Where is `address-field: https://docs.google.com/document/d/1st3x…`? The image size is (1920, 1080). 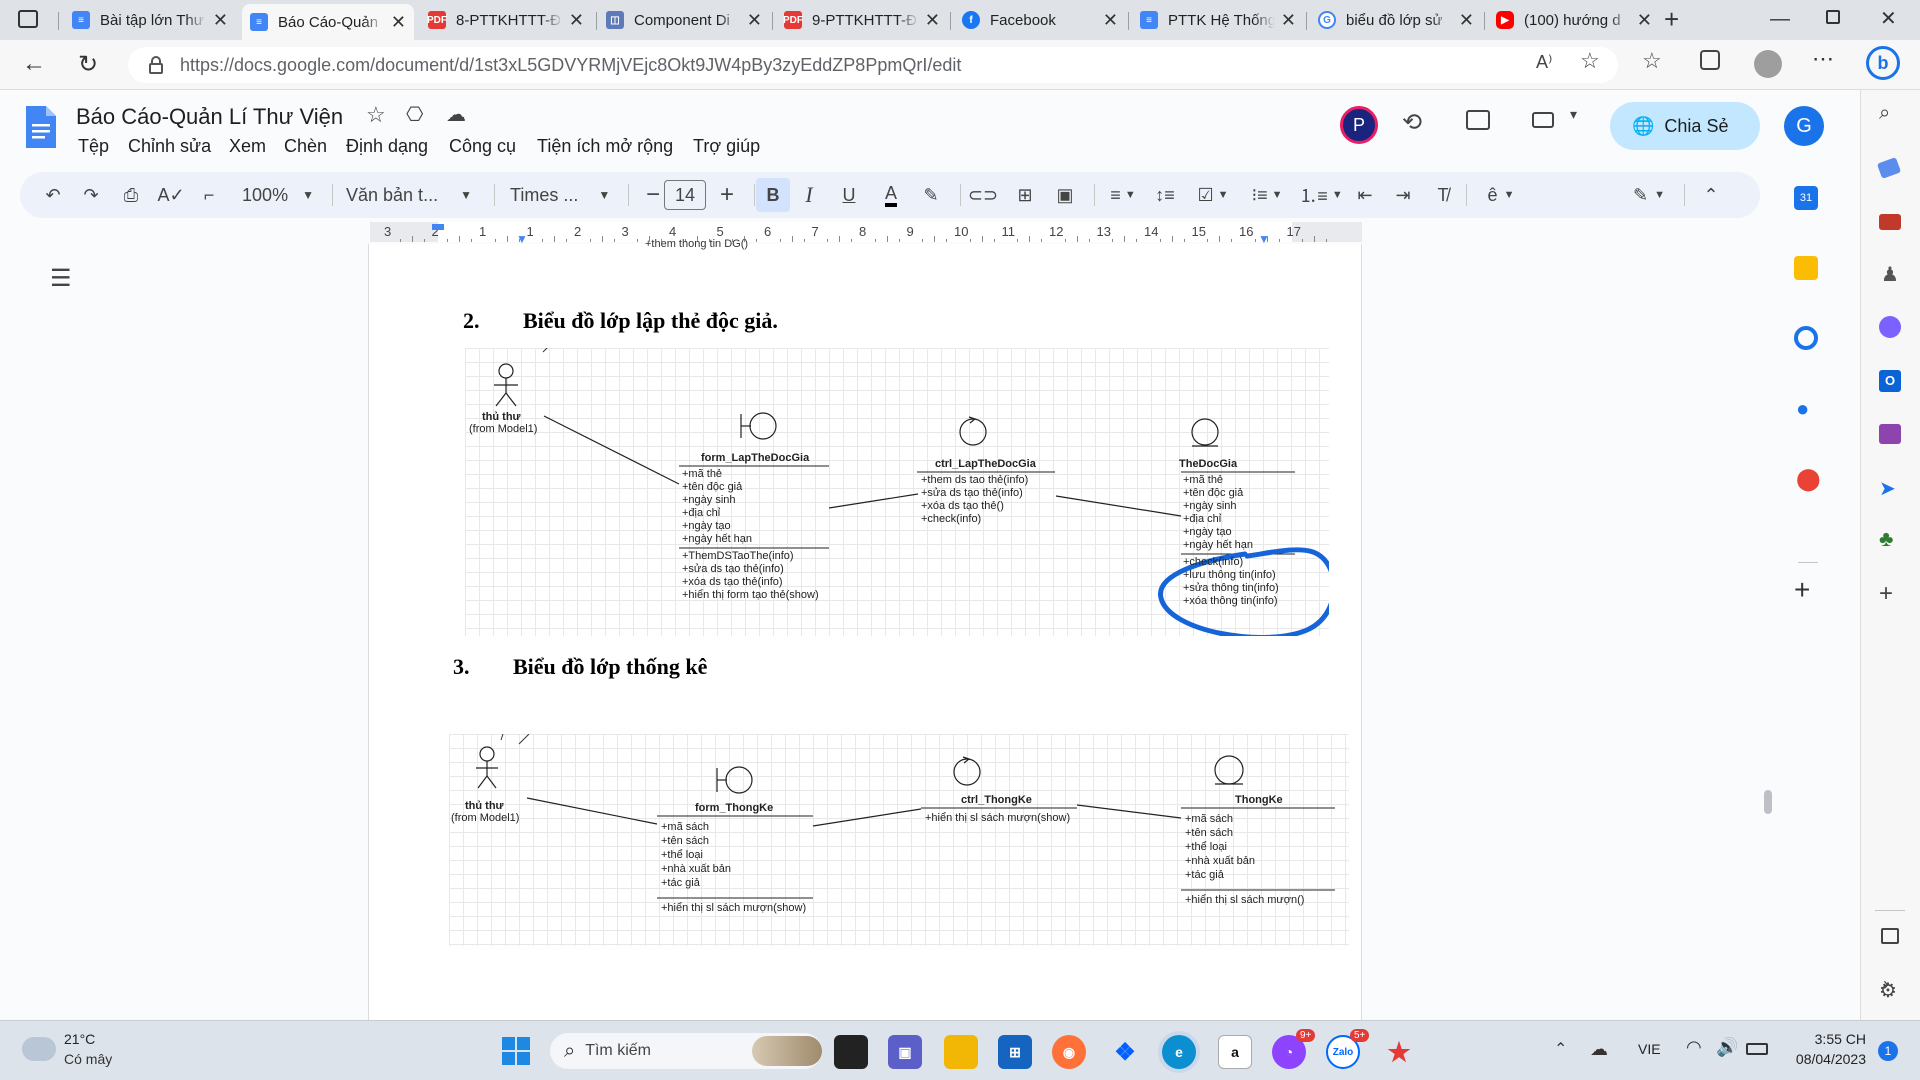 address-field: https://docs.google.com/document/d/1st3x… is located at coordinates (873, 65).